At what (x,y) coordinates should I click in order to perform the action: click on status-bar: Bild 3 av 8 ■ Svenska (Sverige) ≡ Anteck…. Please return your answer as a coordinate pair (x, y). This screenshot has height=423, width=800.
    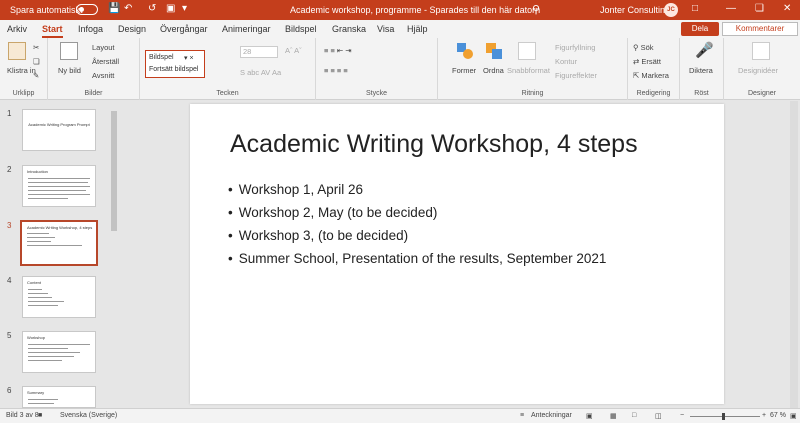
    Looking at the image, I should click on (400, 415).